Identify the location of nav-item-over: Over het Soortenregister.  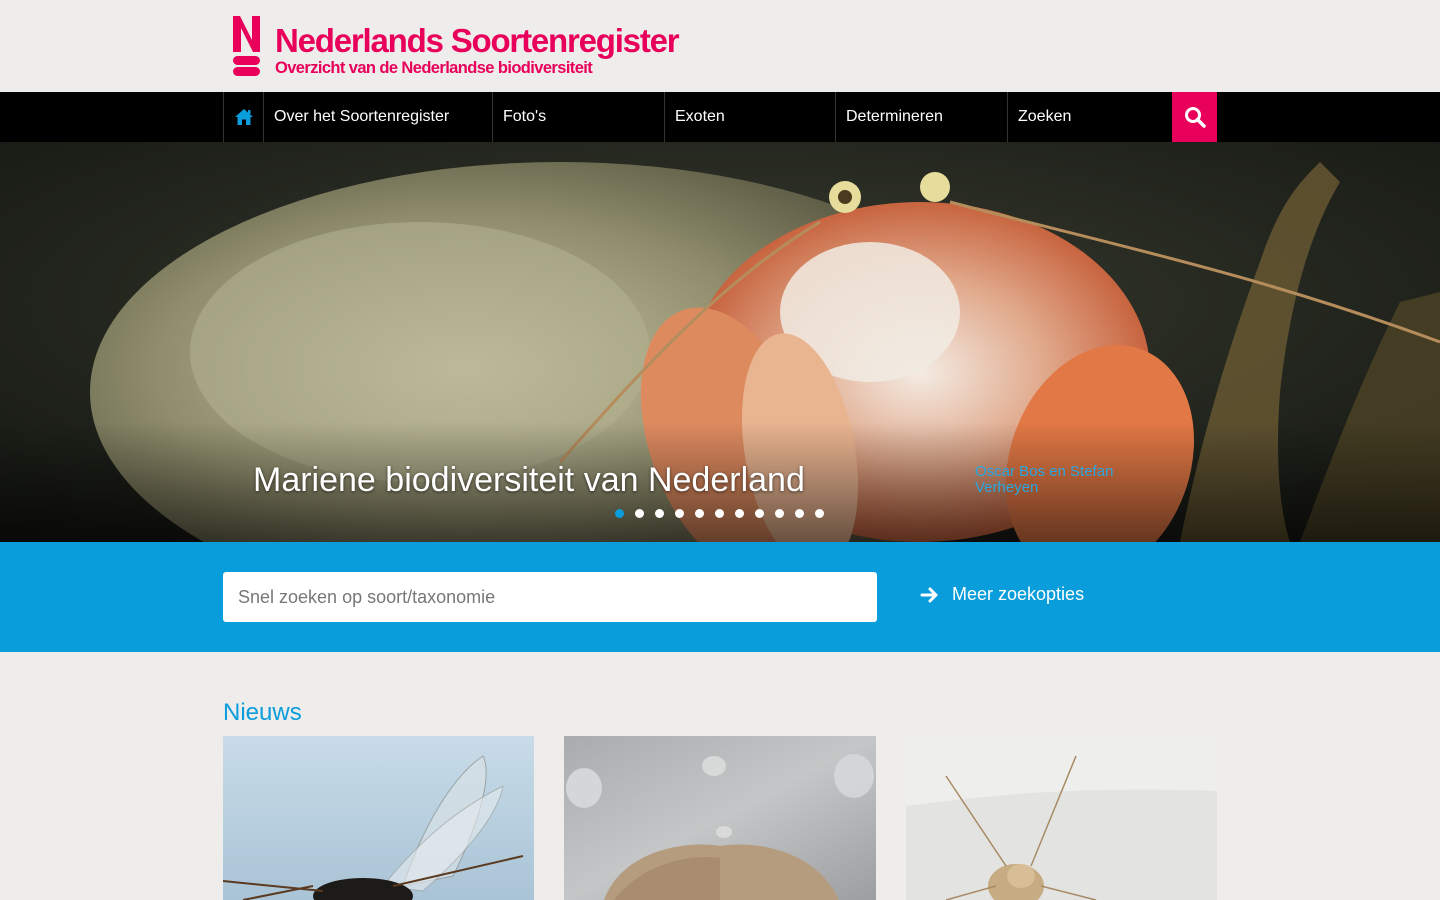
(378, 117).